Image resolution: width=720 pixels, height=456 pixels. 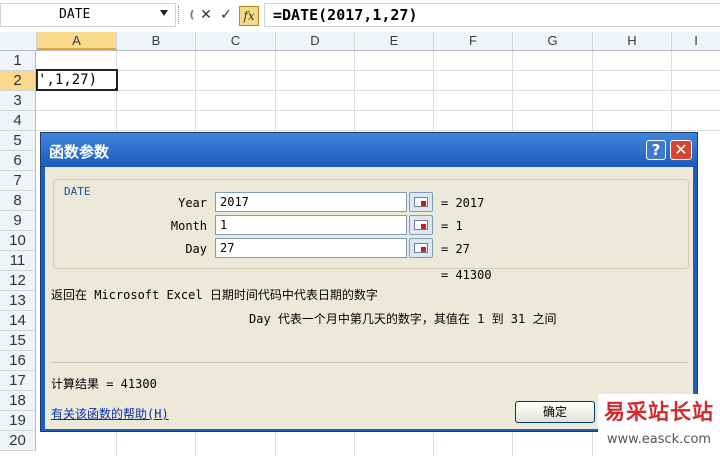 What do you see at coordinates (188, 226) in the screenshot?
I see `month-label: Month` at bounding box center [188, 226].